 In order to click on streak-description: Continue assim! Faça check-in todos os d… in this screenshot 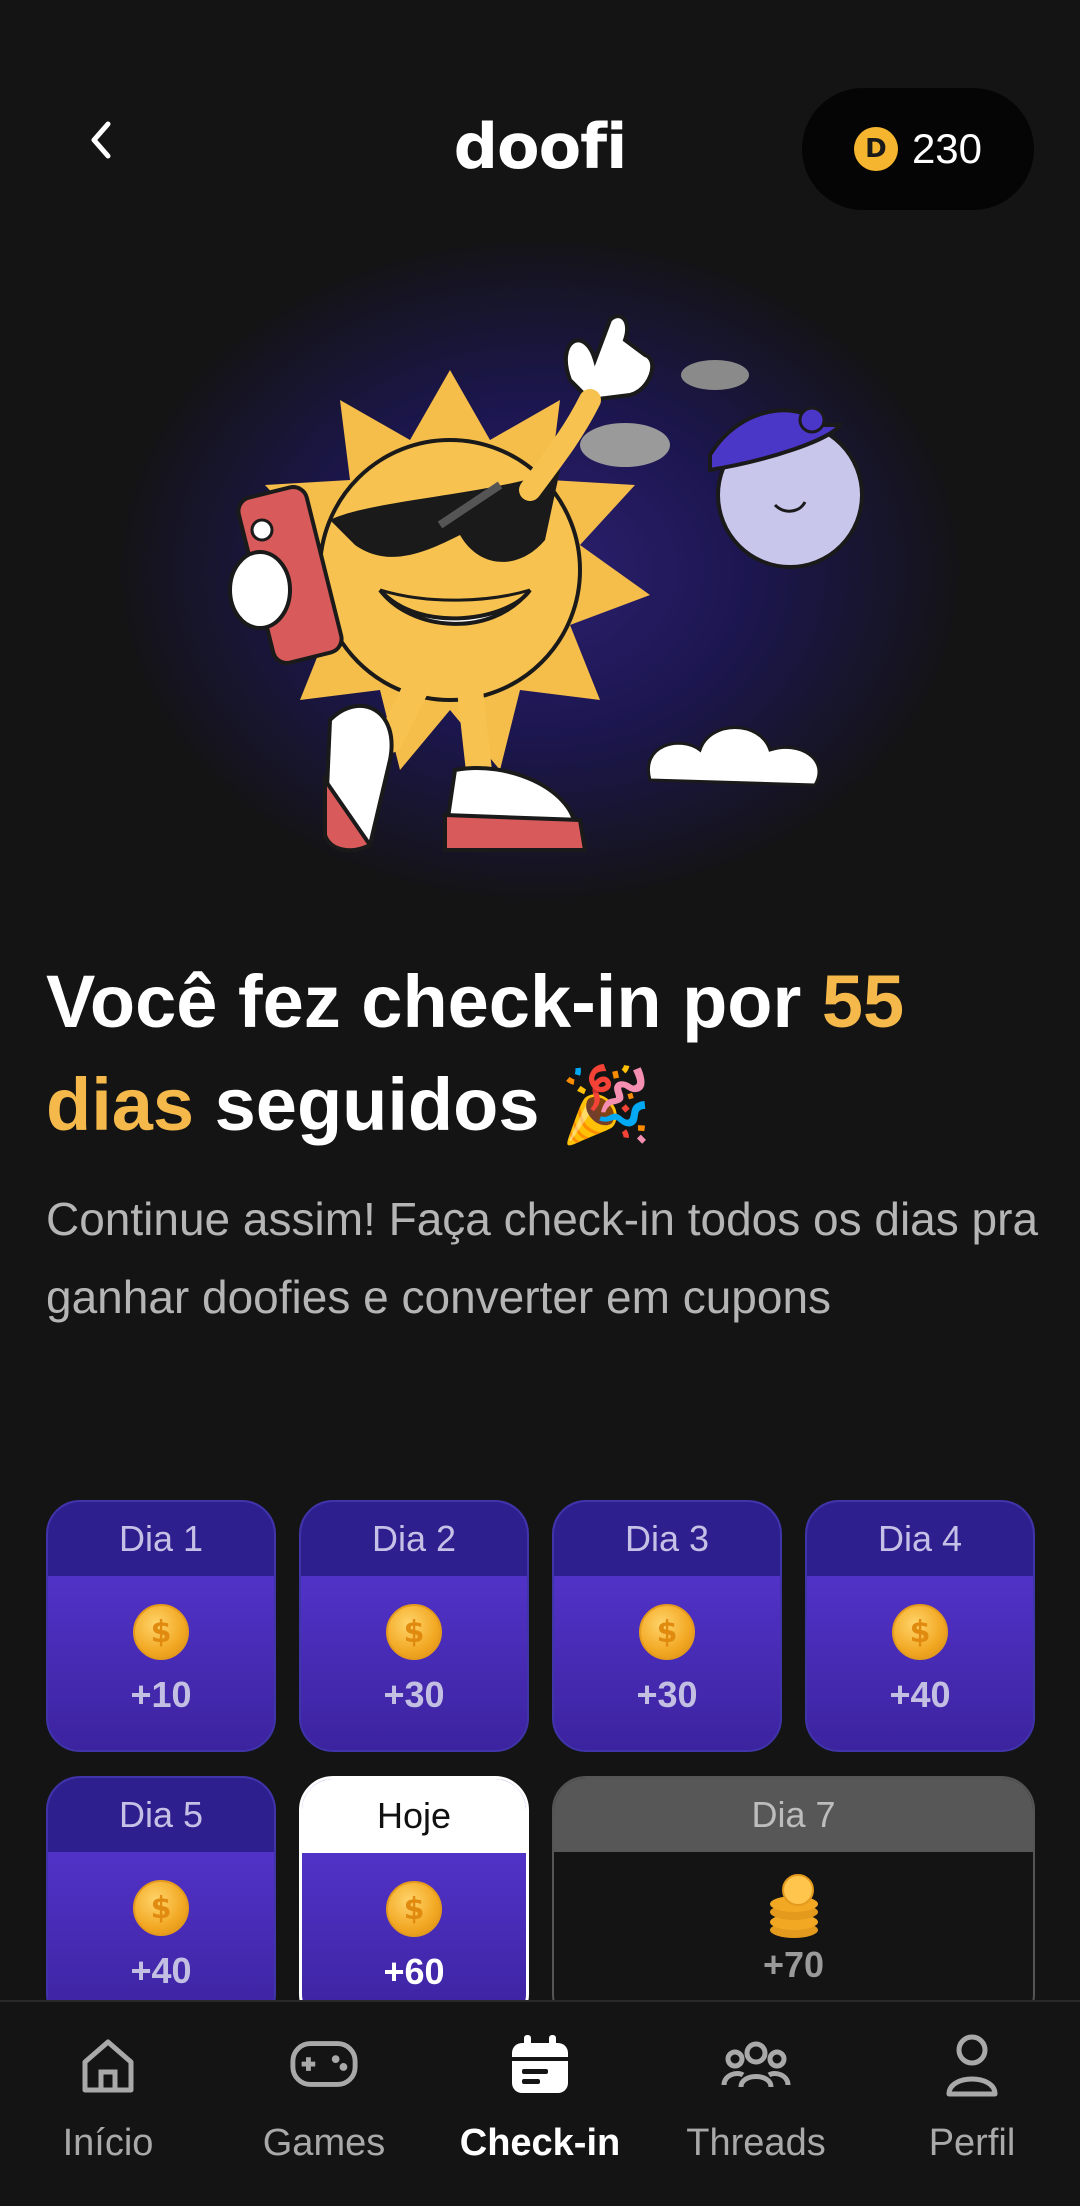, I will do `click(542, 1258)`.